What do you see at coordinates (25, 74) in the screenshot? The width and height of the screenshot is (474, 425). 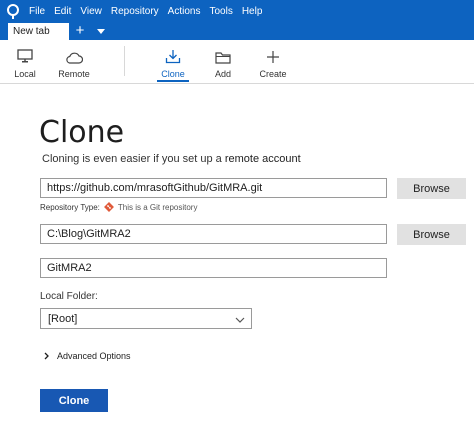 I see `toolbar-local-label: Local` at bounding box center [25, 74].